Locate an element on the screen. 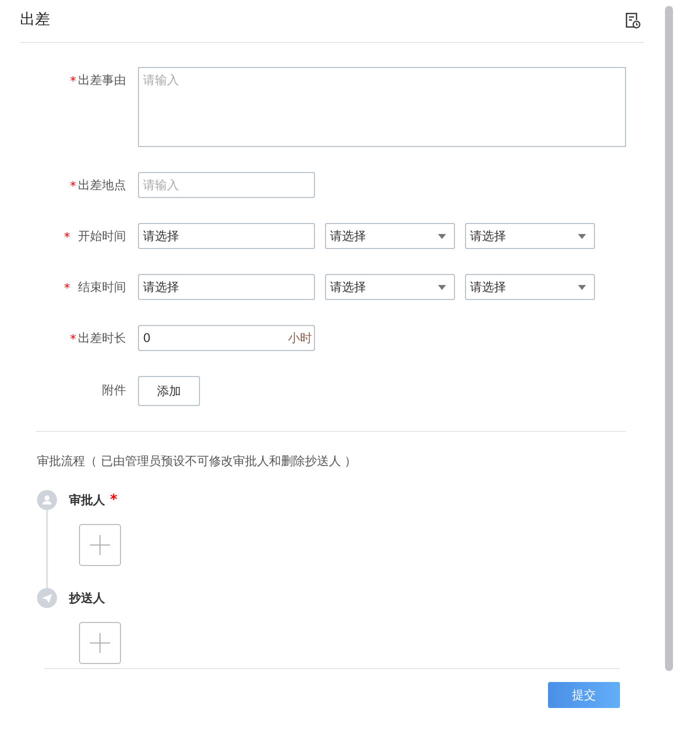  field-label: 出差事由 is located at coordinates (102, 80).